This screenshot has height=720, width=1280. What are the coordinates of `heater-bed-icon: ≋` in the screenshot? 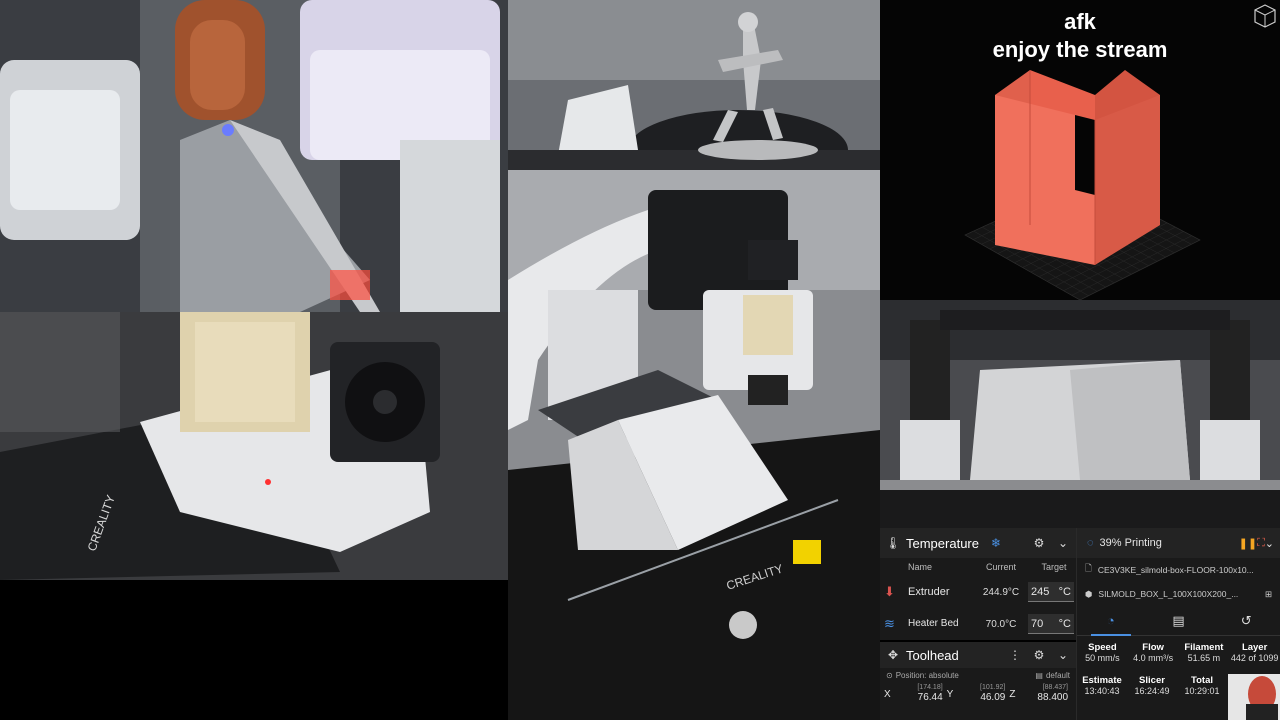 It's located at (889, 623).